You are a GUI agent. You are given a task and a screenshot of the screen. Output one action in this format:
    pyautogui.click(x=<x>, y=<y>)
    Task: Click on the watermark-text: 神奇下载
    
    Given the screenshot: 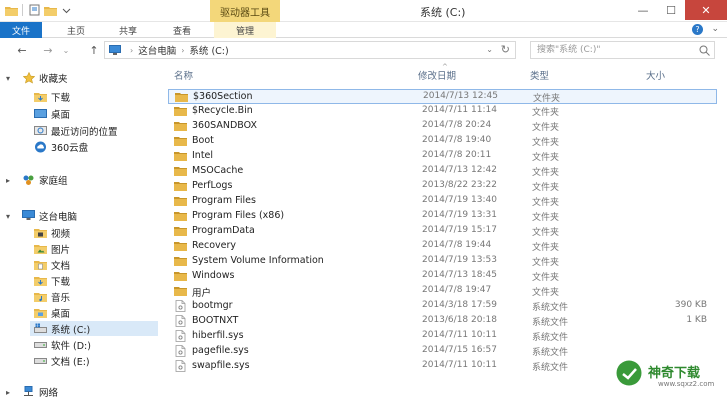 What is the action you would take?
    pyautogui.click(x=674, y=373)
    